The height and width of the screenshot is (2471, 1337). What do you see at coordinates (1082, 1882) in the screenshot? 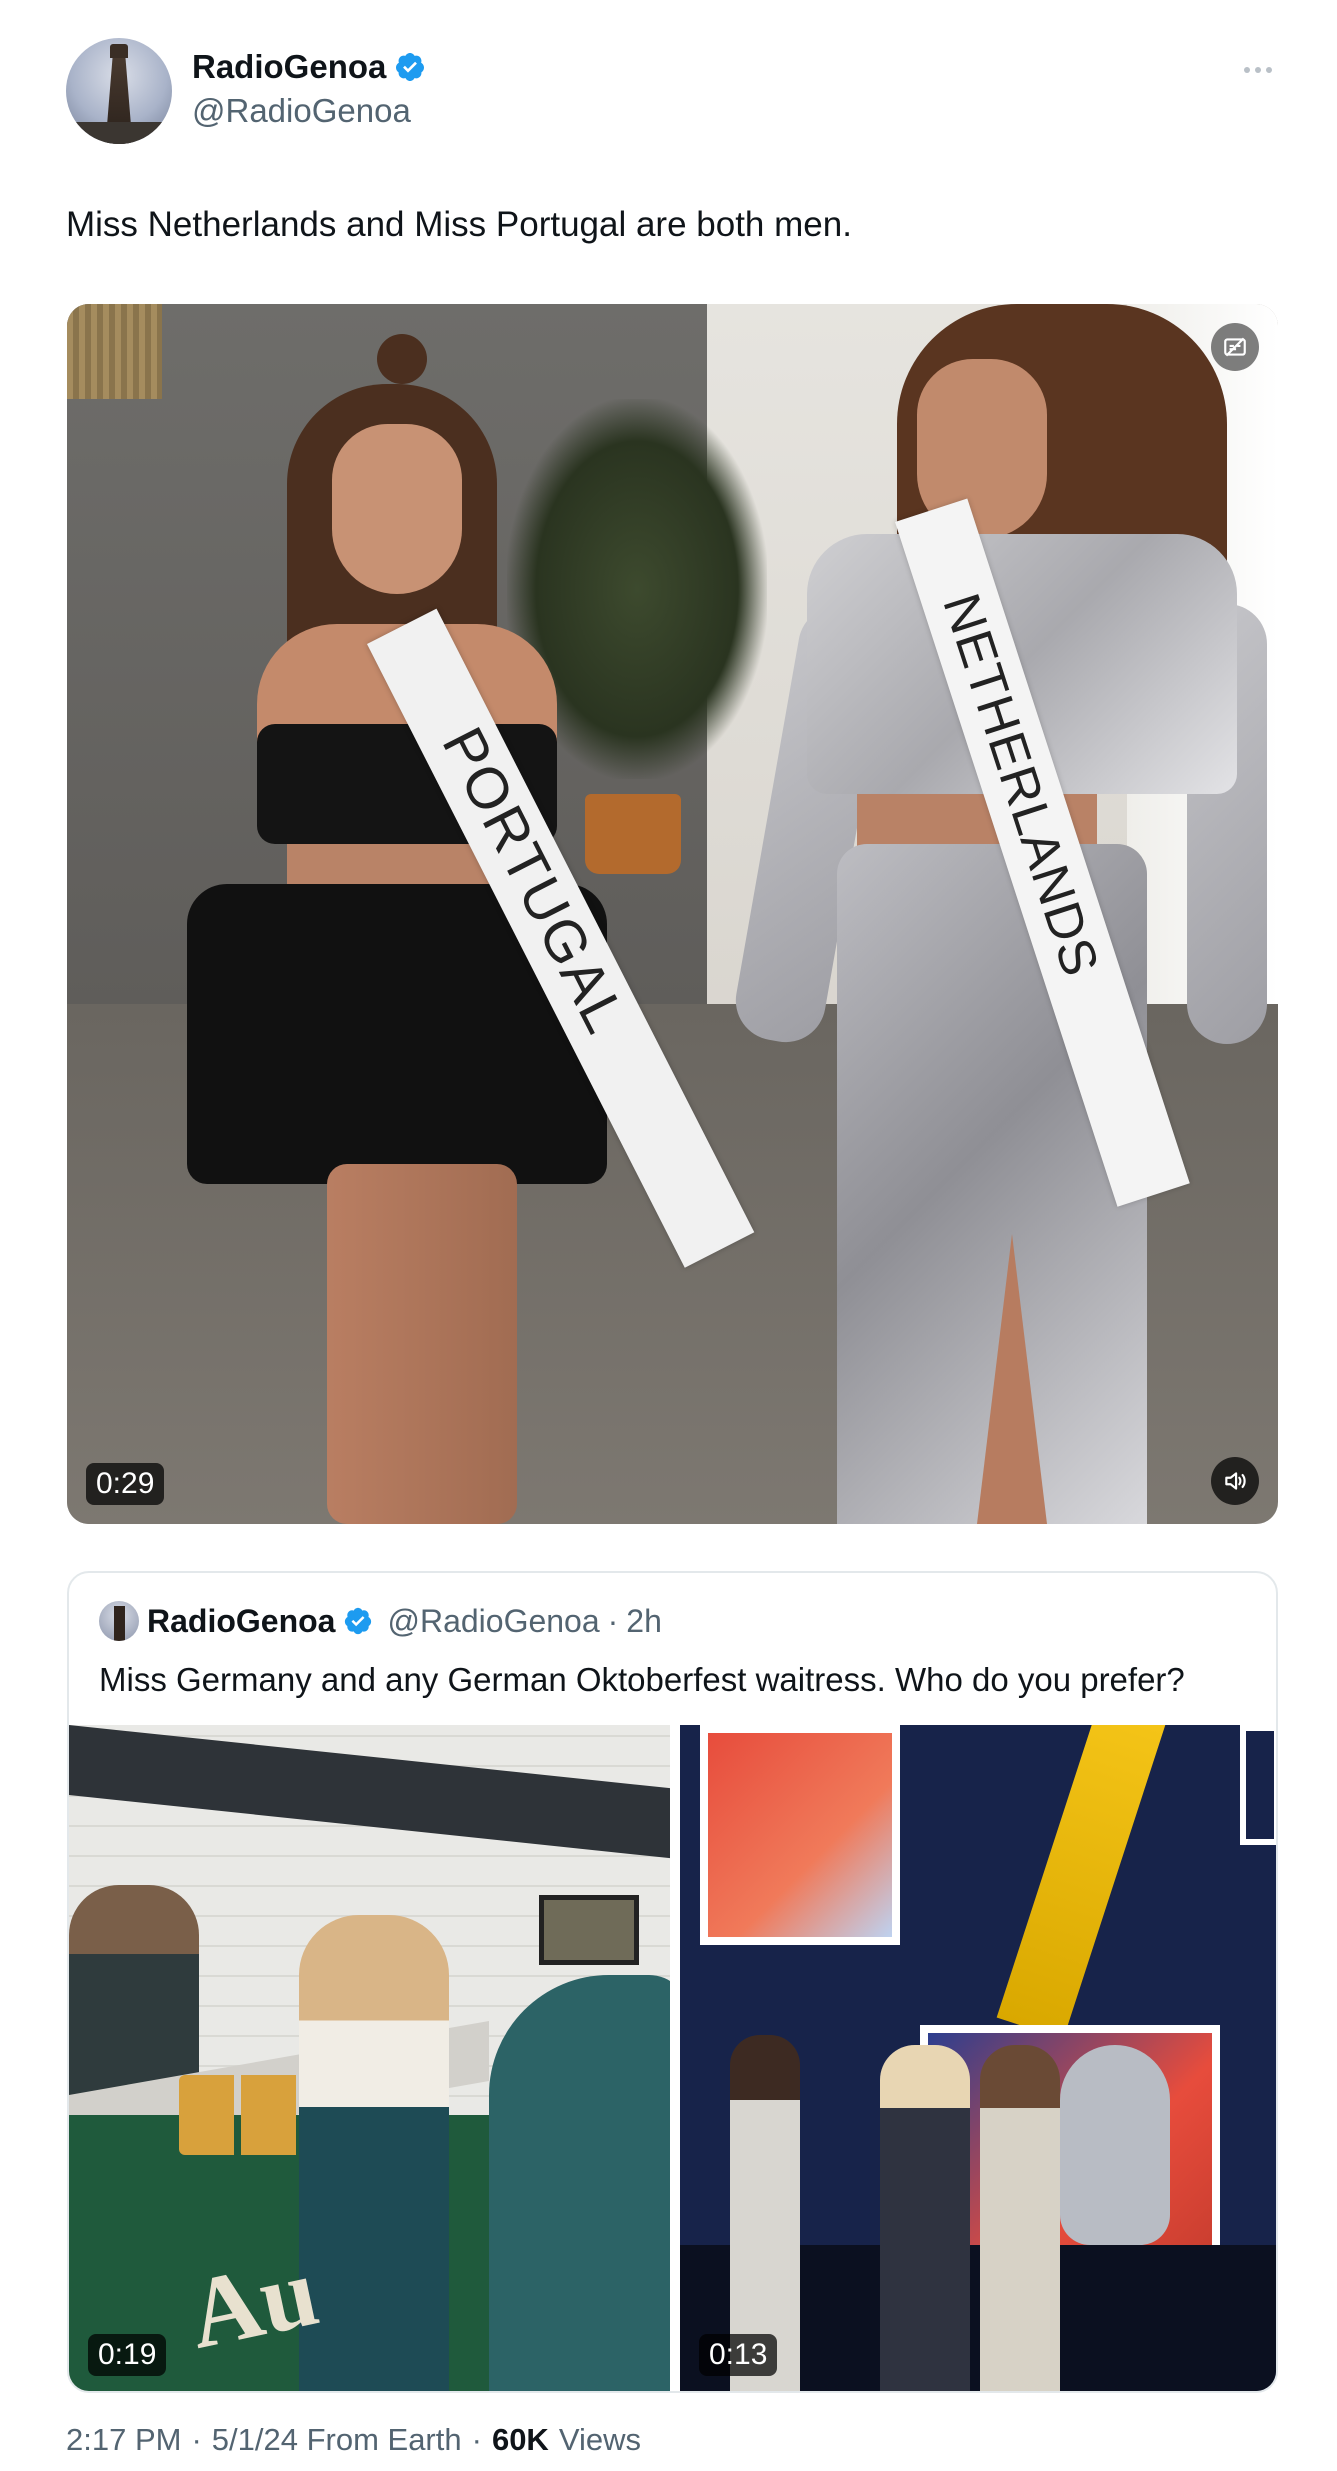
I see `scene-light-beam` at bounding box center [1082, 1882].